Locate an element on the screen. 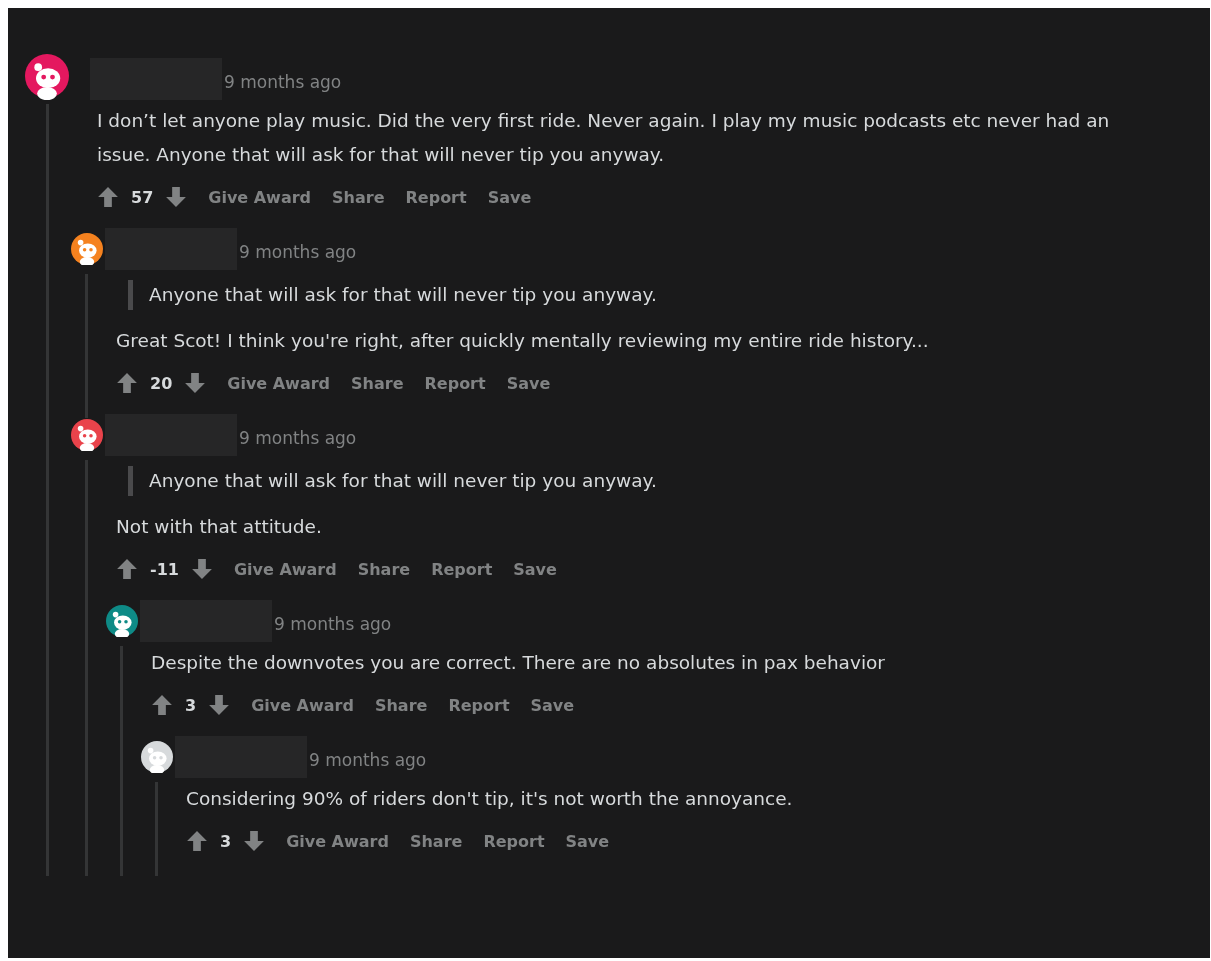 The width and height of the screenshot is (1211, 961). vote-score: 20 is located at coordinates (161, 383).